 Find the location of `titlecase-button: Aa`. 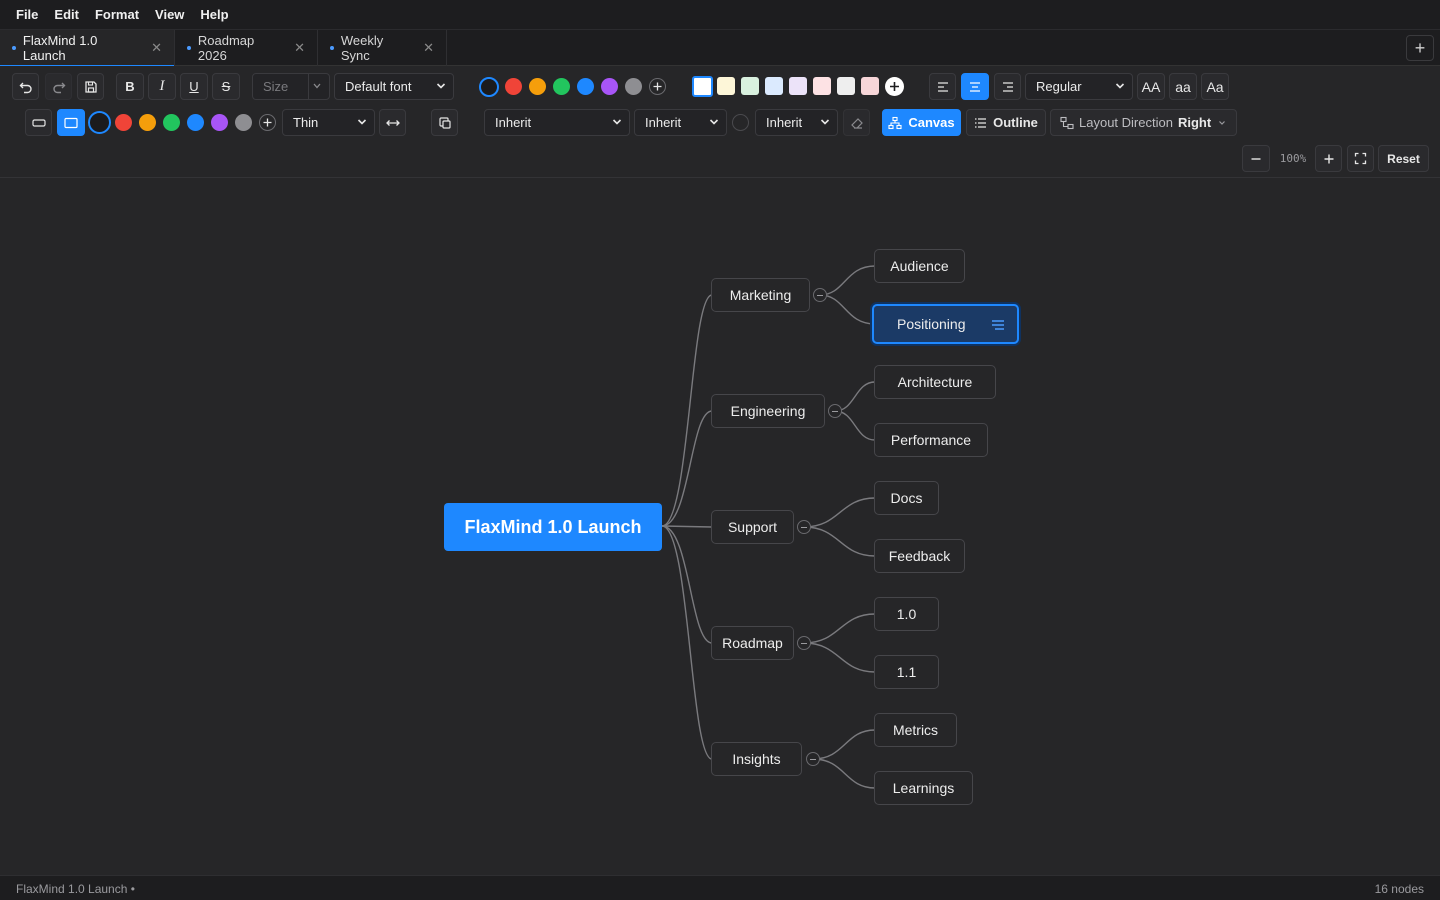

titlecase-button: Aa is located at coordinates (1215, 86).